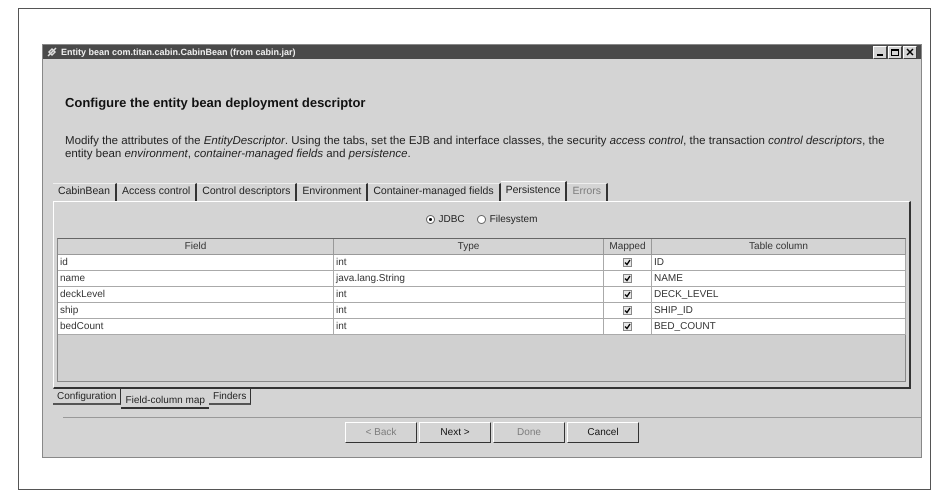 Image resolution: width=949 pixels, height=500 pixels. I want to click on table-cell: SHIP_ID, so click(779, 310).